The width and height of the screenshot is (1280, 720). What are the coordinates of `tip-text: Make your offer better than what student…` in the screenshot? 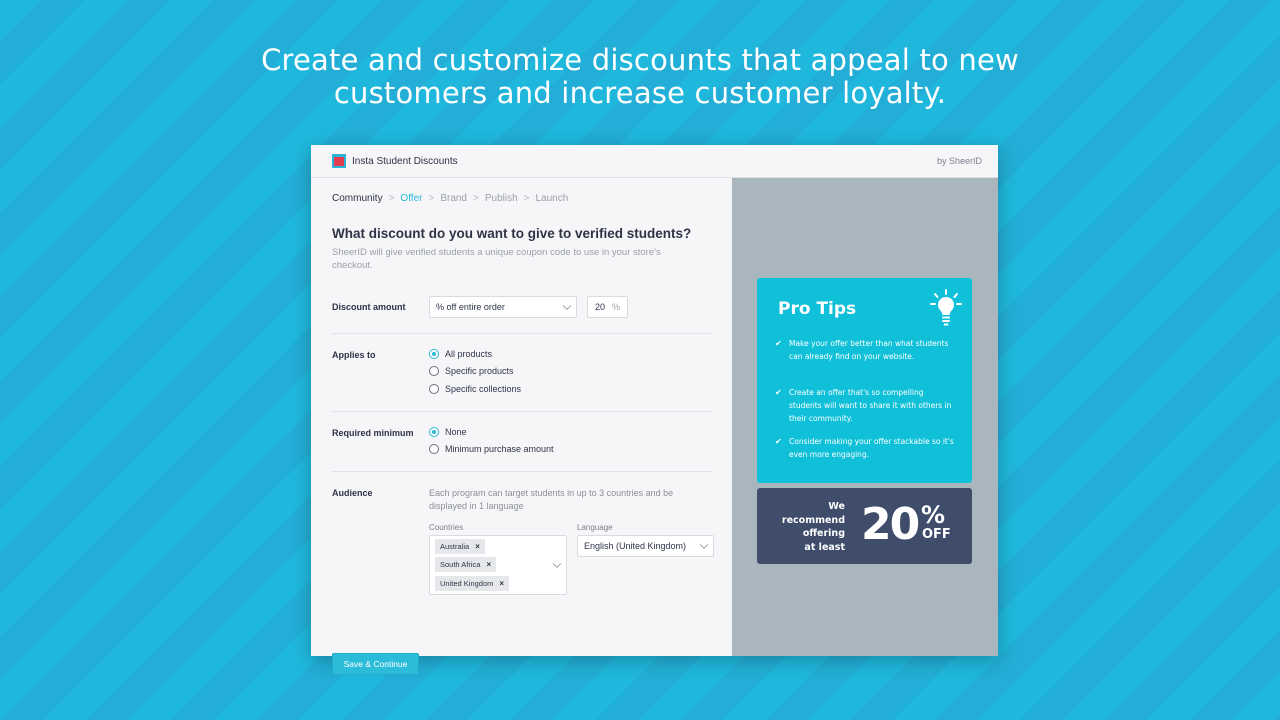 It's located at (869, 350).